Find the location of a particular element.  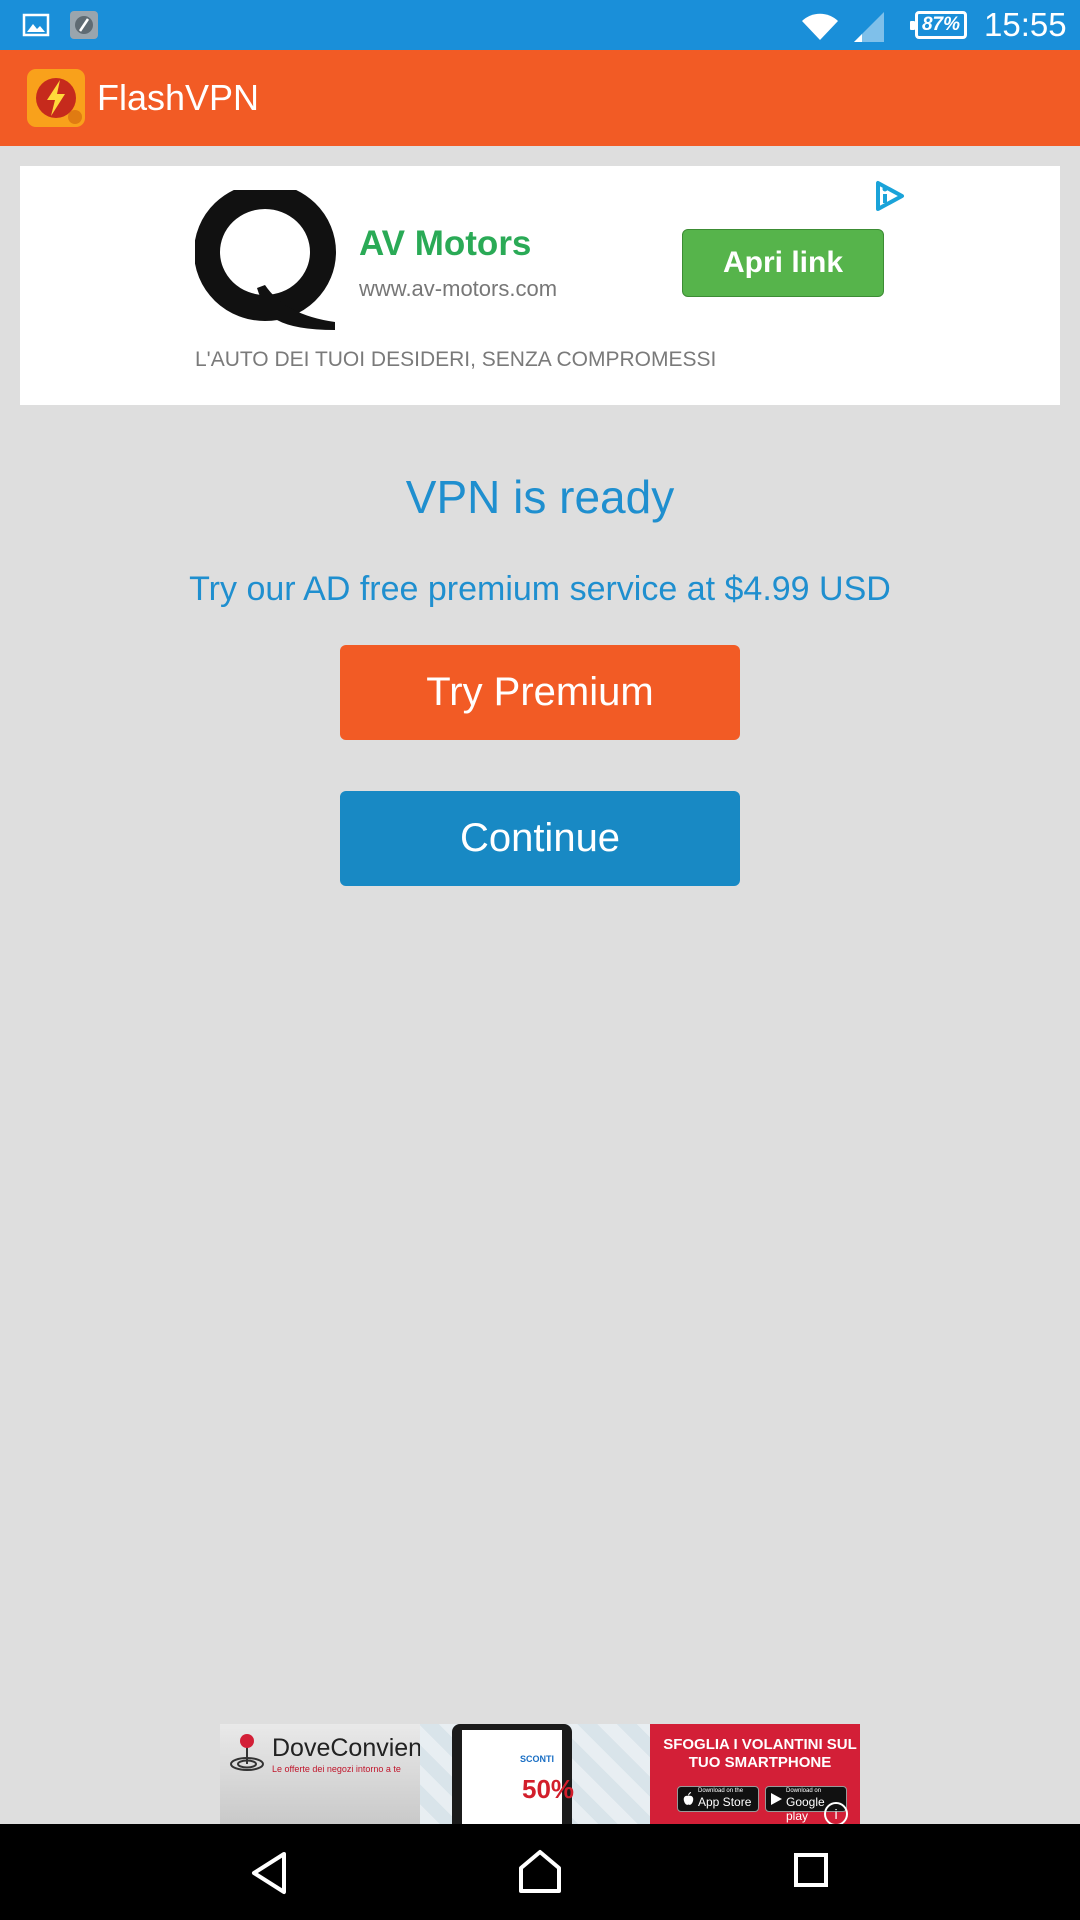

location-pin-icon is located at coordinates (247, 1752).